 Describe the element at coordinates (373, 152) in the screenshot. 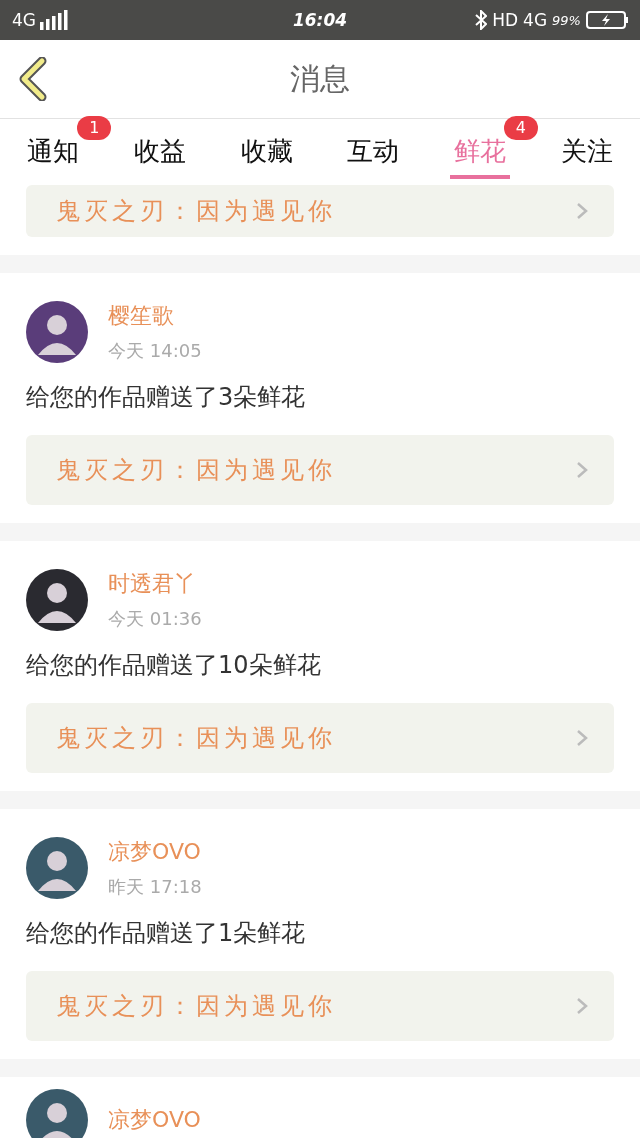

I see `tab: 互动` at that location.